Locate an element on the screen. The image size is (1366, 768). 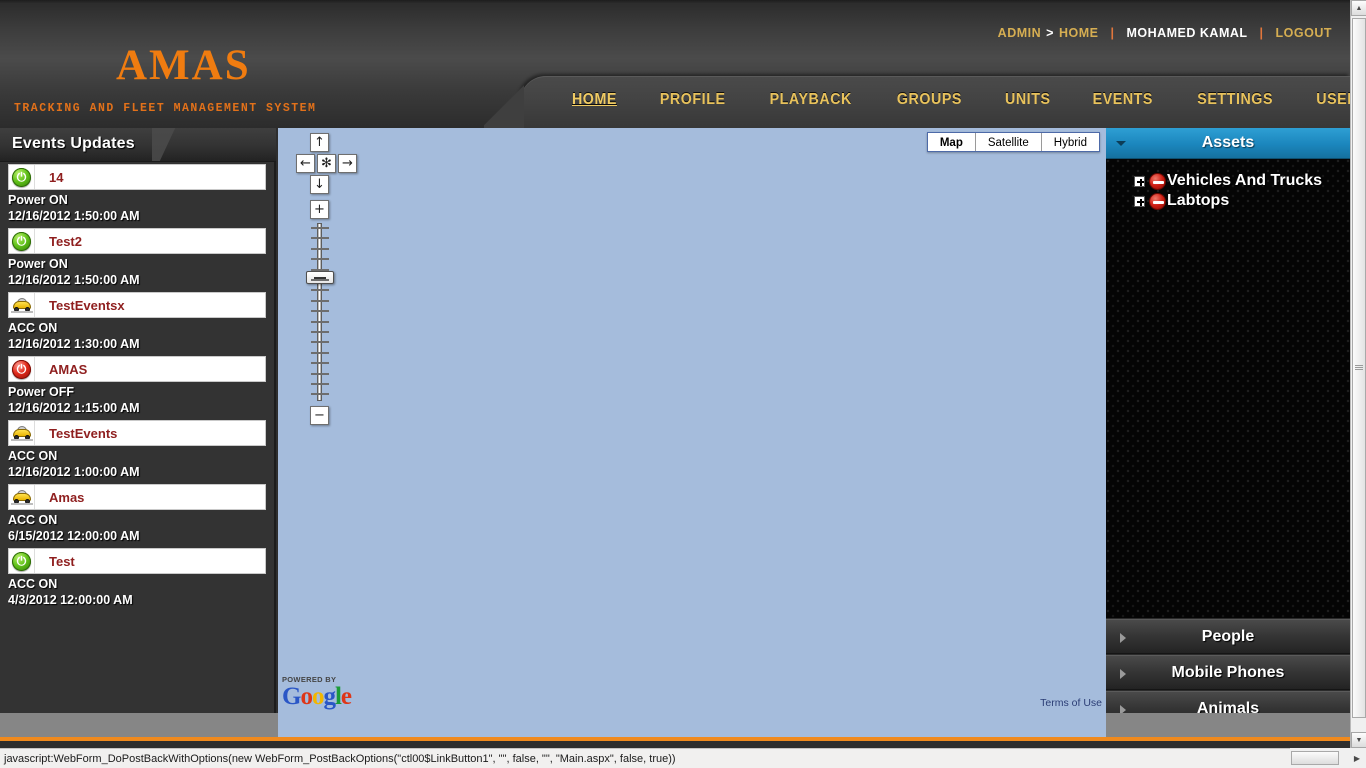
list-item: Amas is located at coordinates (137, 497).